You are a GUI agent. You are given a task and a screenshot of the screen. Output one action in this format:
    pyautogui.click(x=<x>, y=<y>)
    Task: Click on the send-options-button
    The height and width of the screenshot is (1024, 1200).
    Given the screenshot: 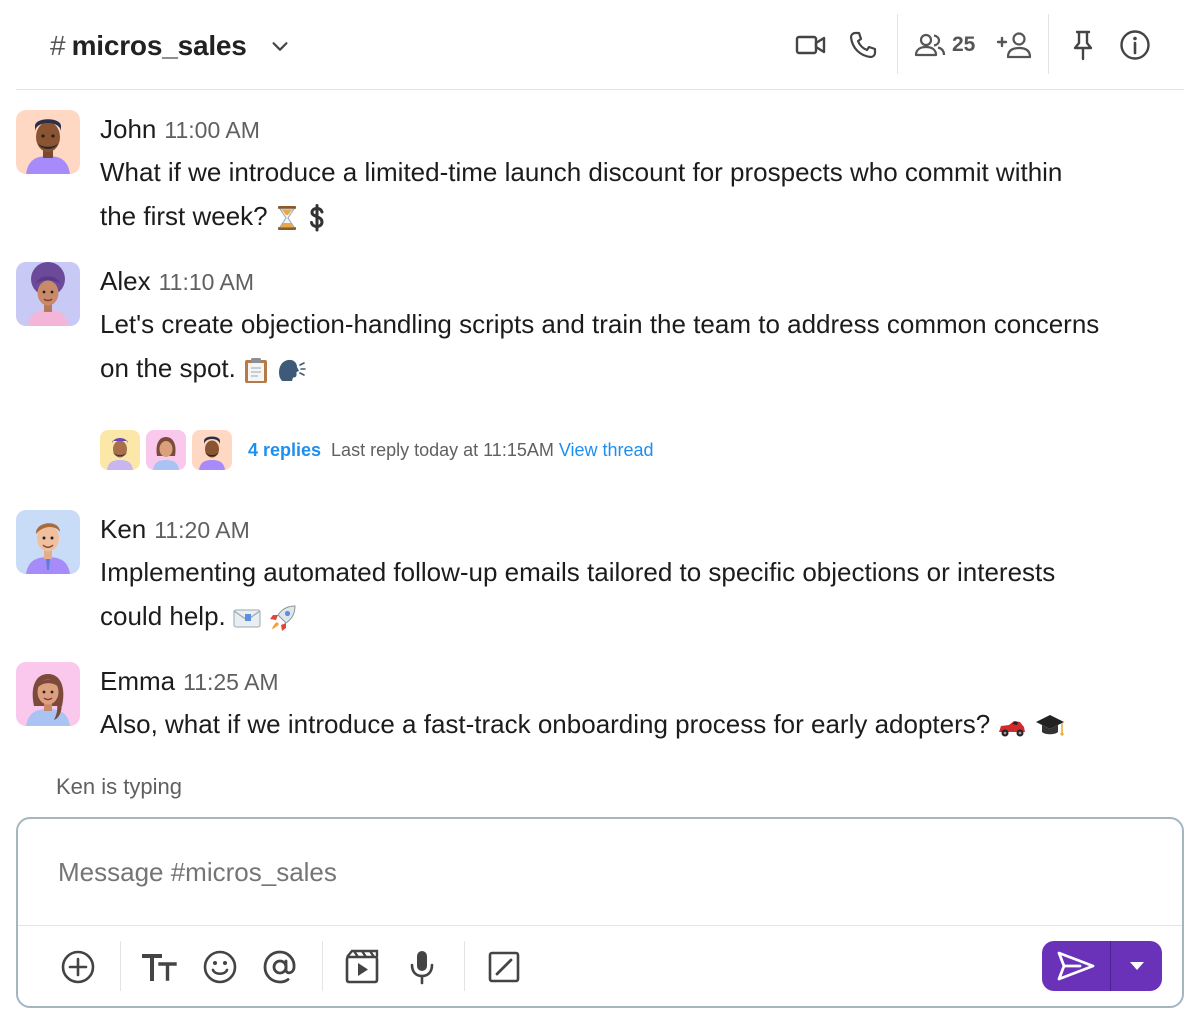 What is the action you would take?
    pyautogui.click(x=1136, y=966)
    